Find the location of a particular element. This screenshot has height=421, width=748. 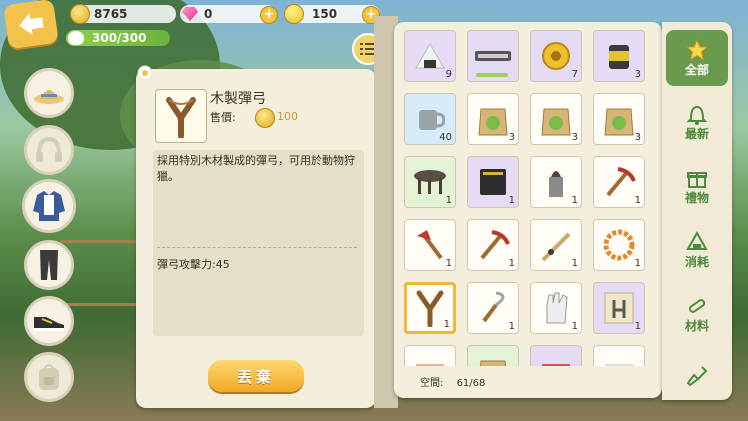

ticket-icon is located at coordinates (294, 14).